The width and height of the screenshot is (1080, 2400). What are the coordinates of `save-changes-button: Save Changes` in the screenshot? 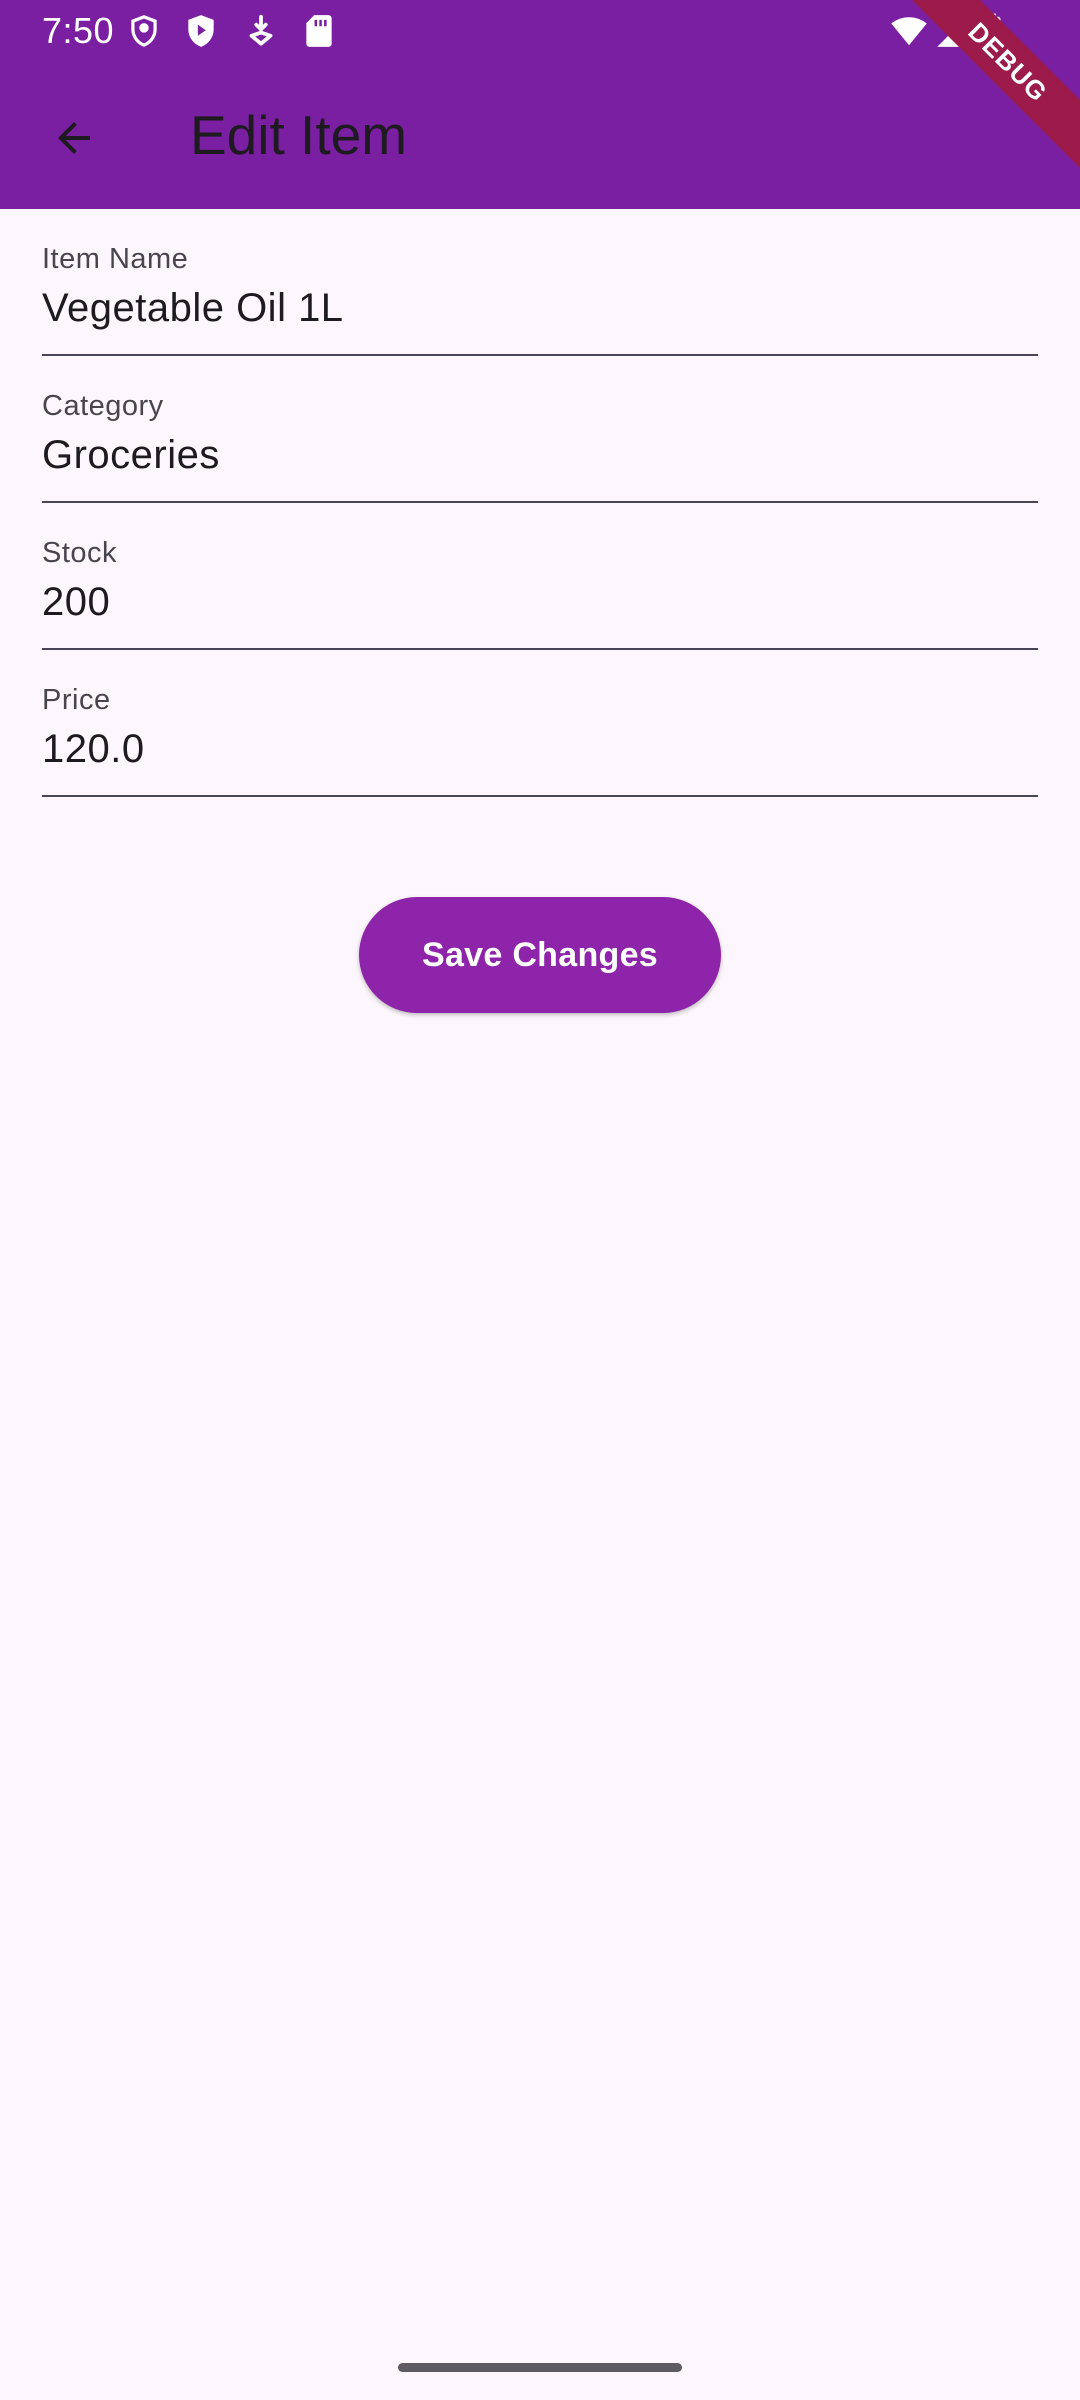 It's located at (540, 955).